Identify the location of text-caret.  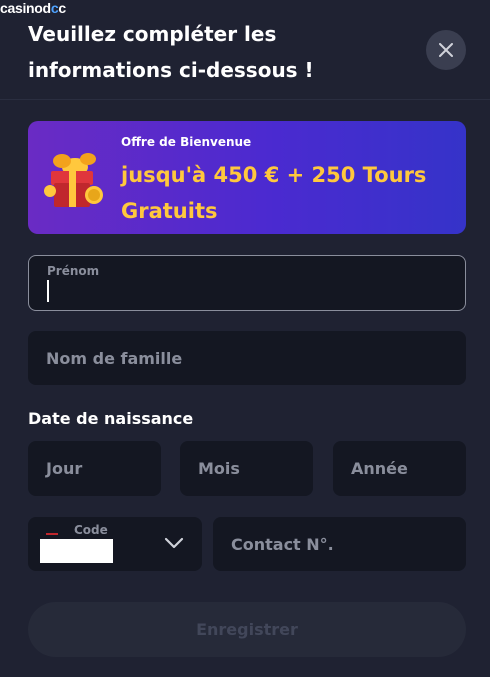
(48, 291).